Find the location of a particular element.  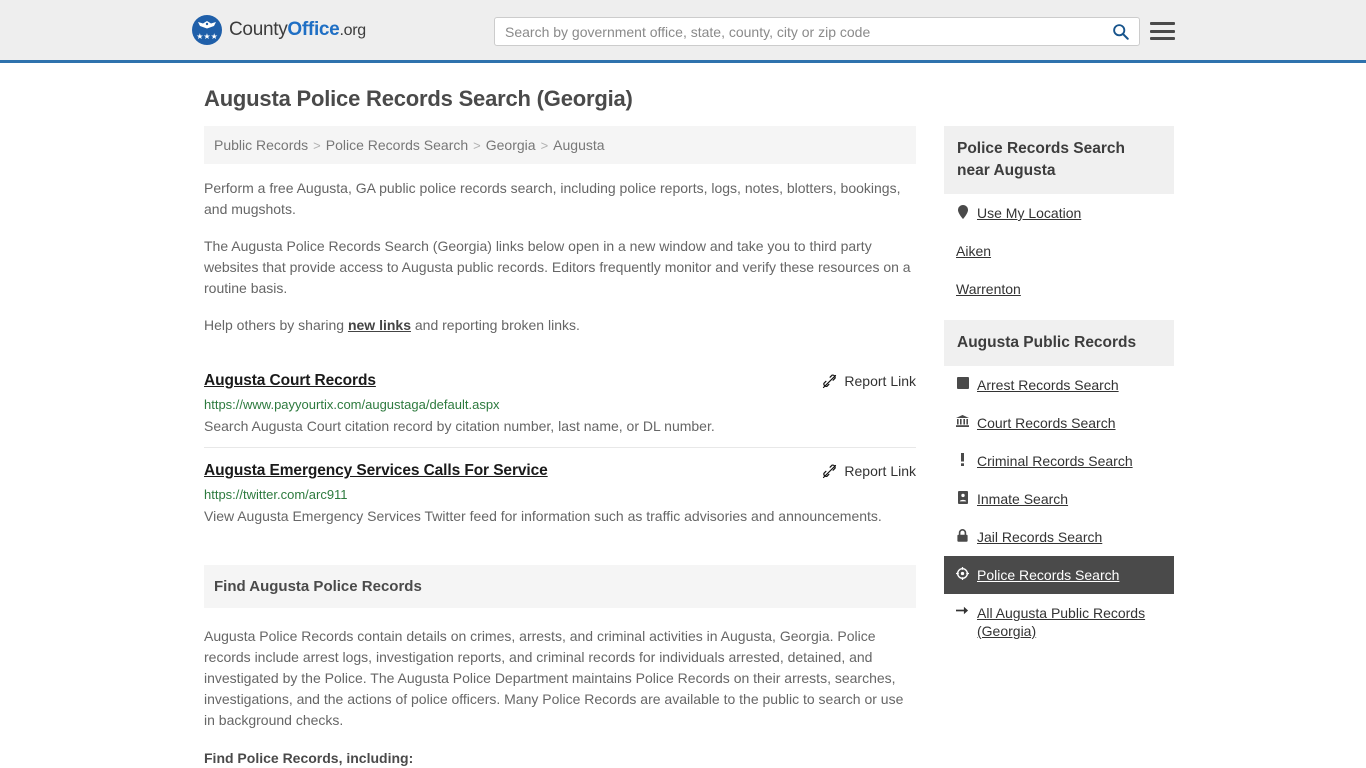

search-button is located at coordinates (1120, 31).